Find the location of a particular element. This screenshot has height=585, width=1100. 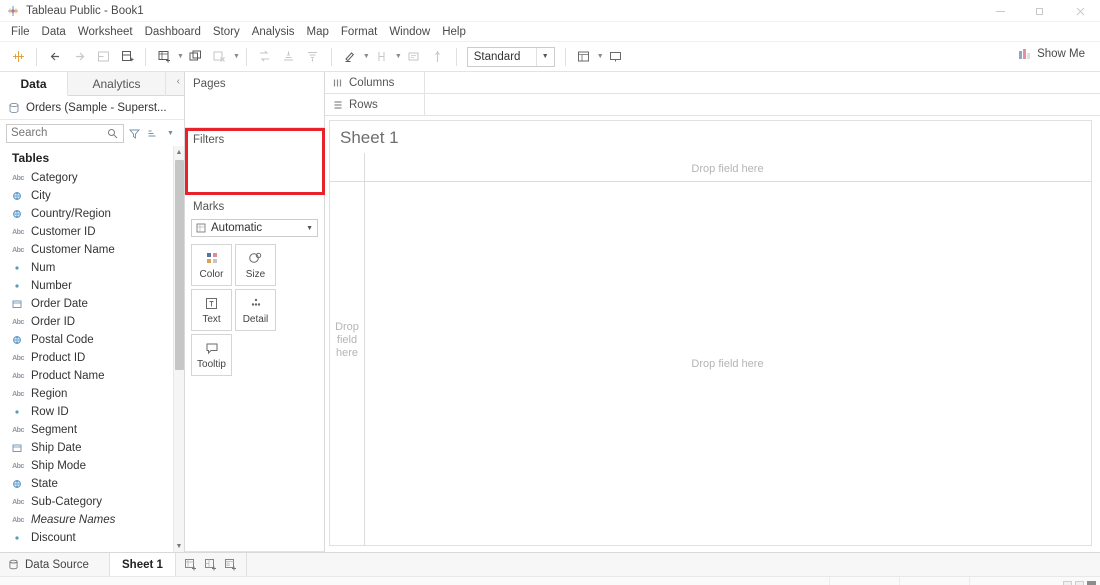

field-item: State is located at coordinates (98, 484).